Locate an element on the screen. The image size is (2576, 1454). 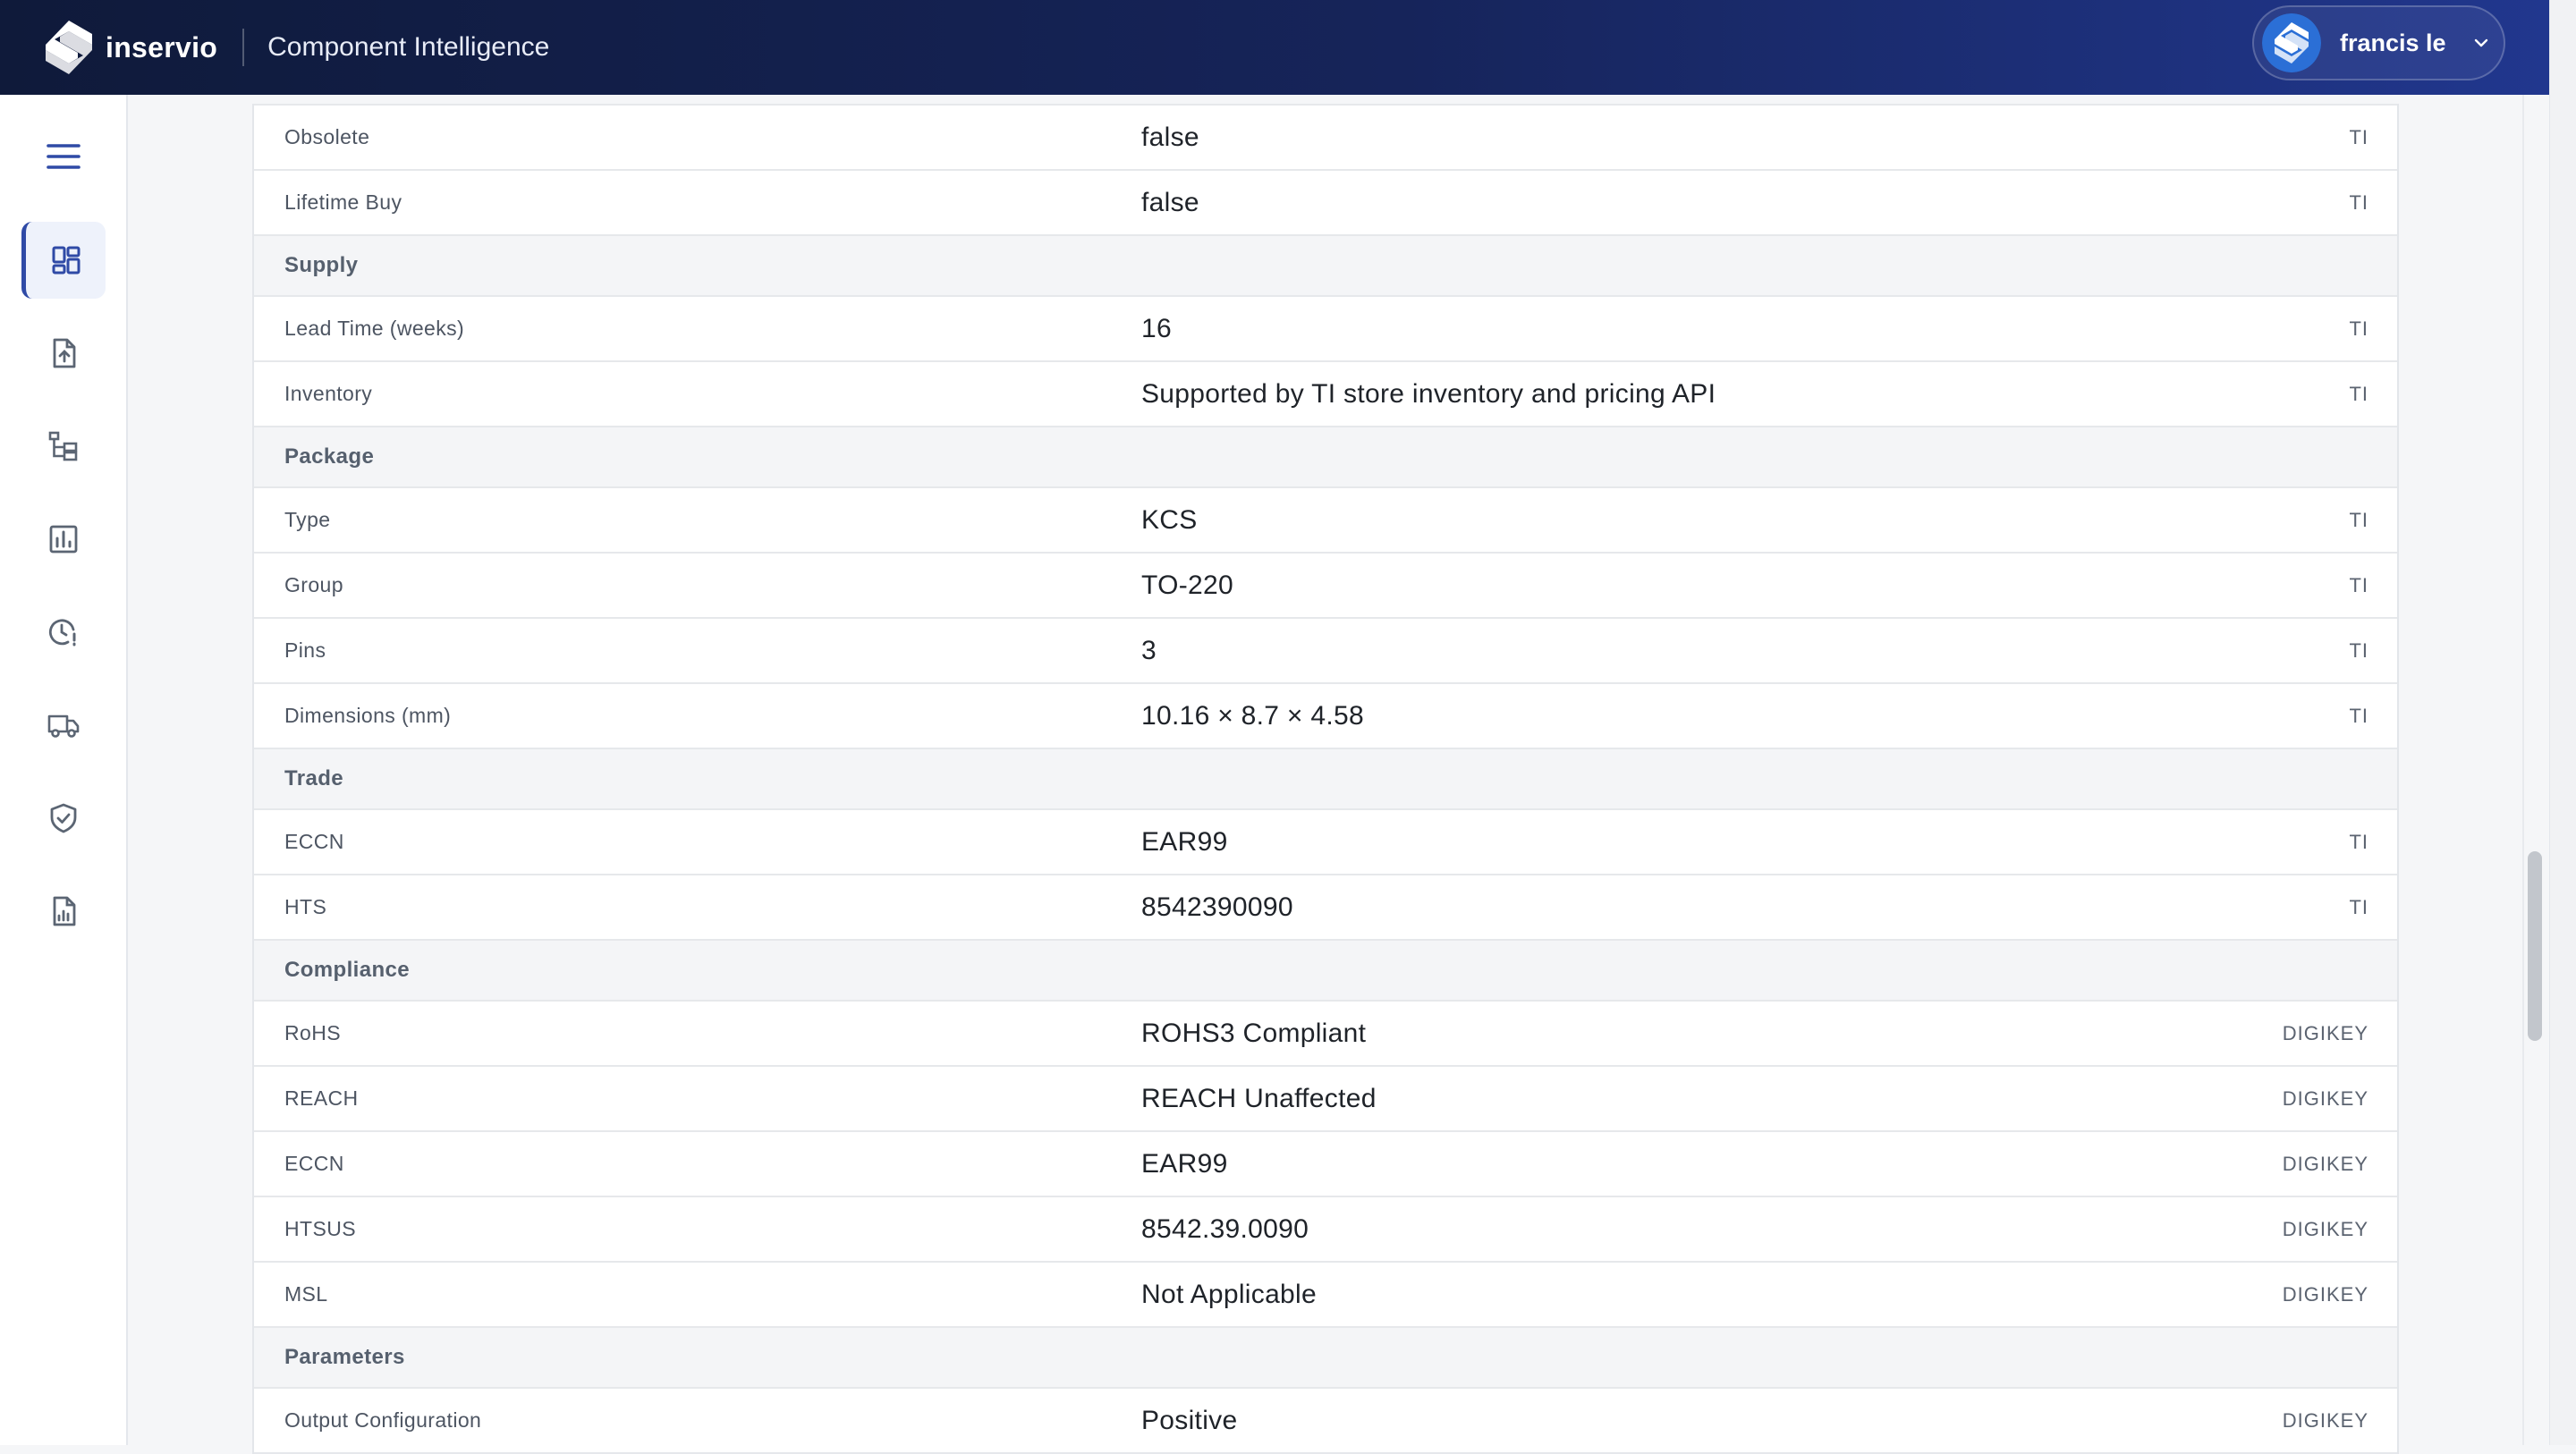
attribute-value: TO-220 is located at coordinates (1187, 585).